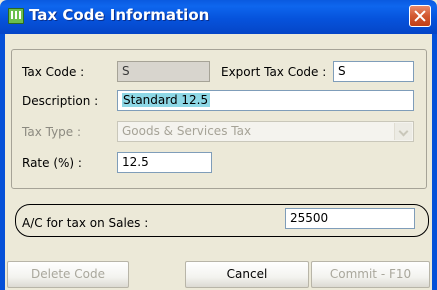  I want to click on app-icon, so click(16, 16).